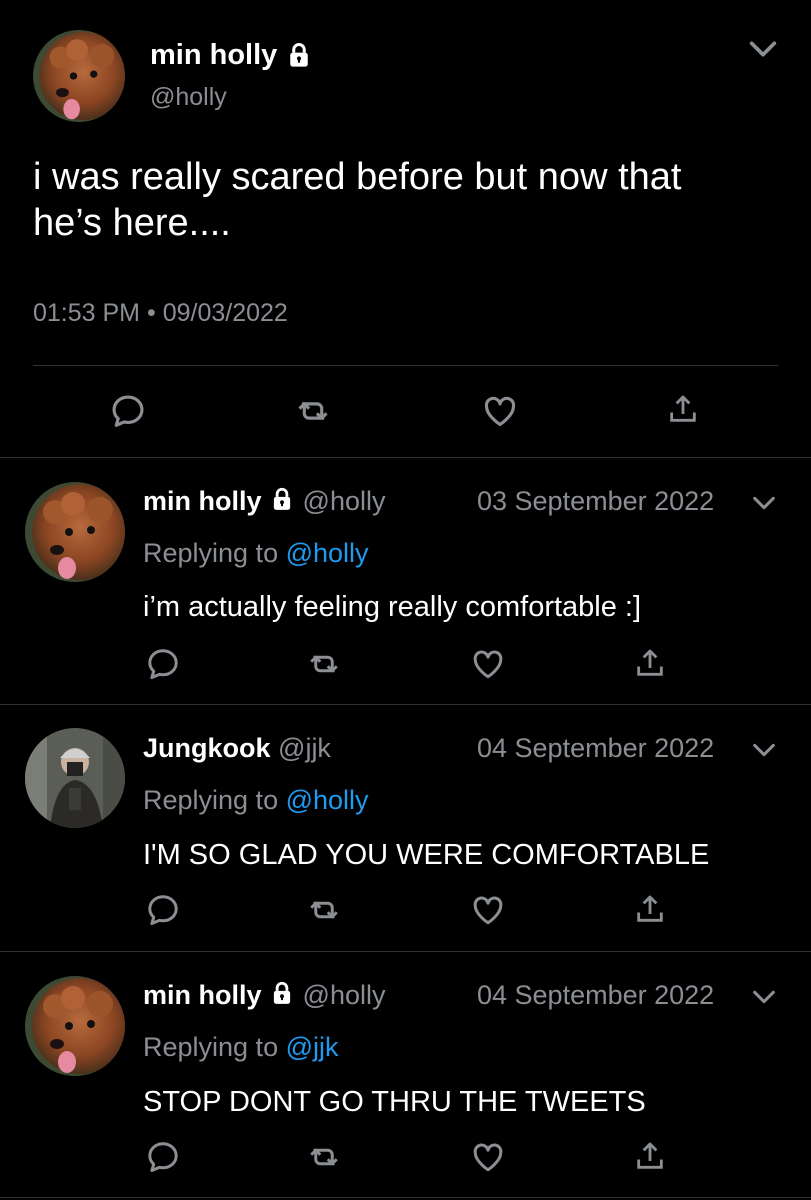  What do you see at coordinates (225, 313) in the screenshot?
I see `date: 09/03/2022` at bounding box center [225, 313].